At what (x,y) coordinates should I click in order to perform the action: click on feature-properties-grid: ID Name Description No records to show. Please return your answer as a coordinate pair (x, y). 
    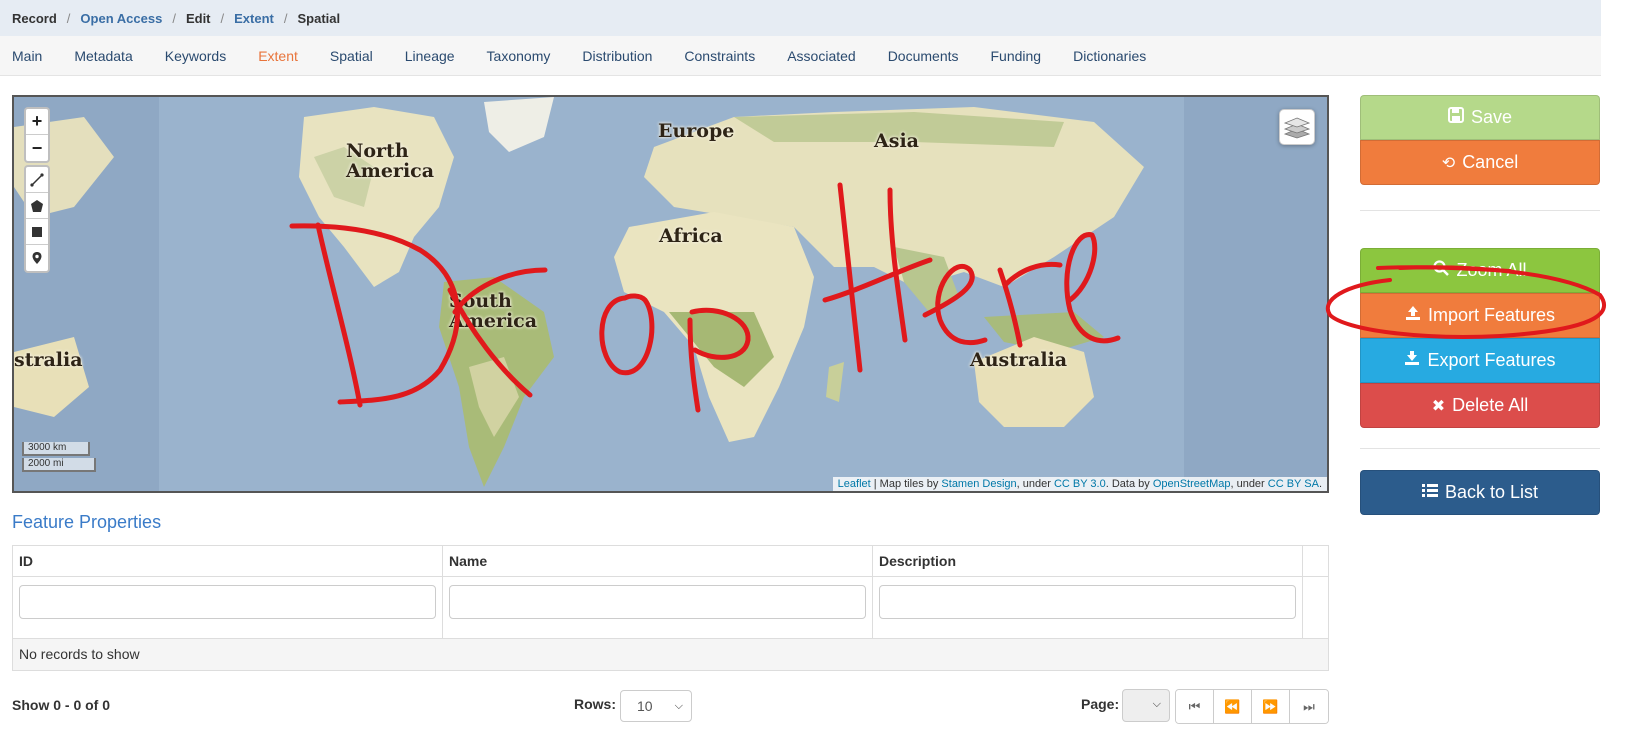
    Looking at the image, I should click on (670, 608).